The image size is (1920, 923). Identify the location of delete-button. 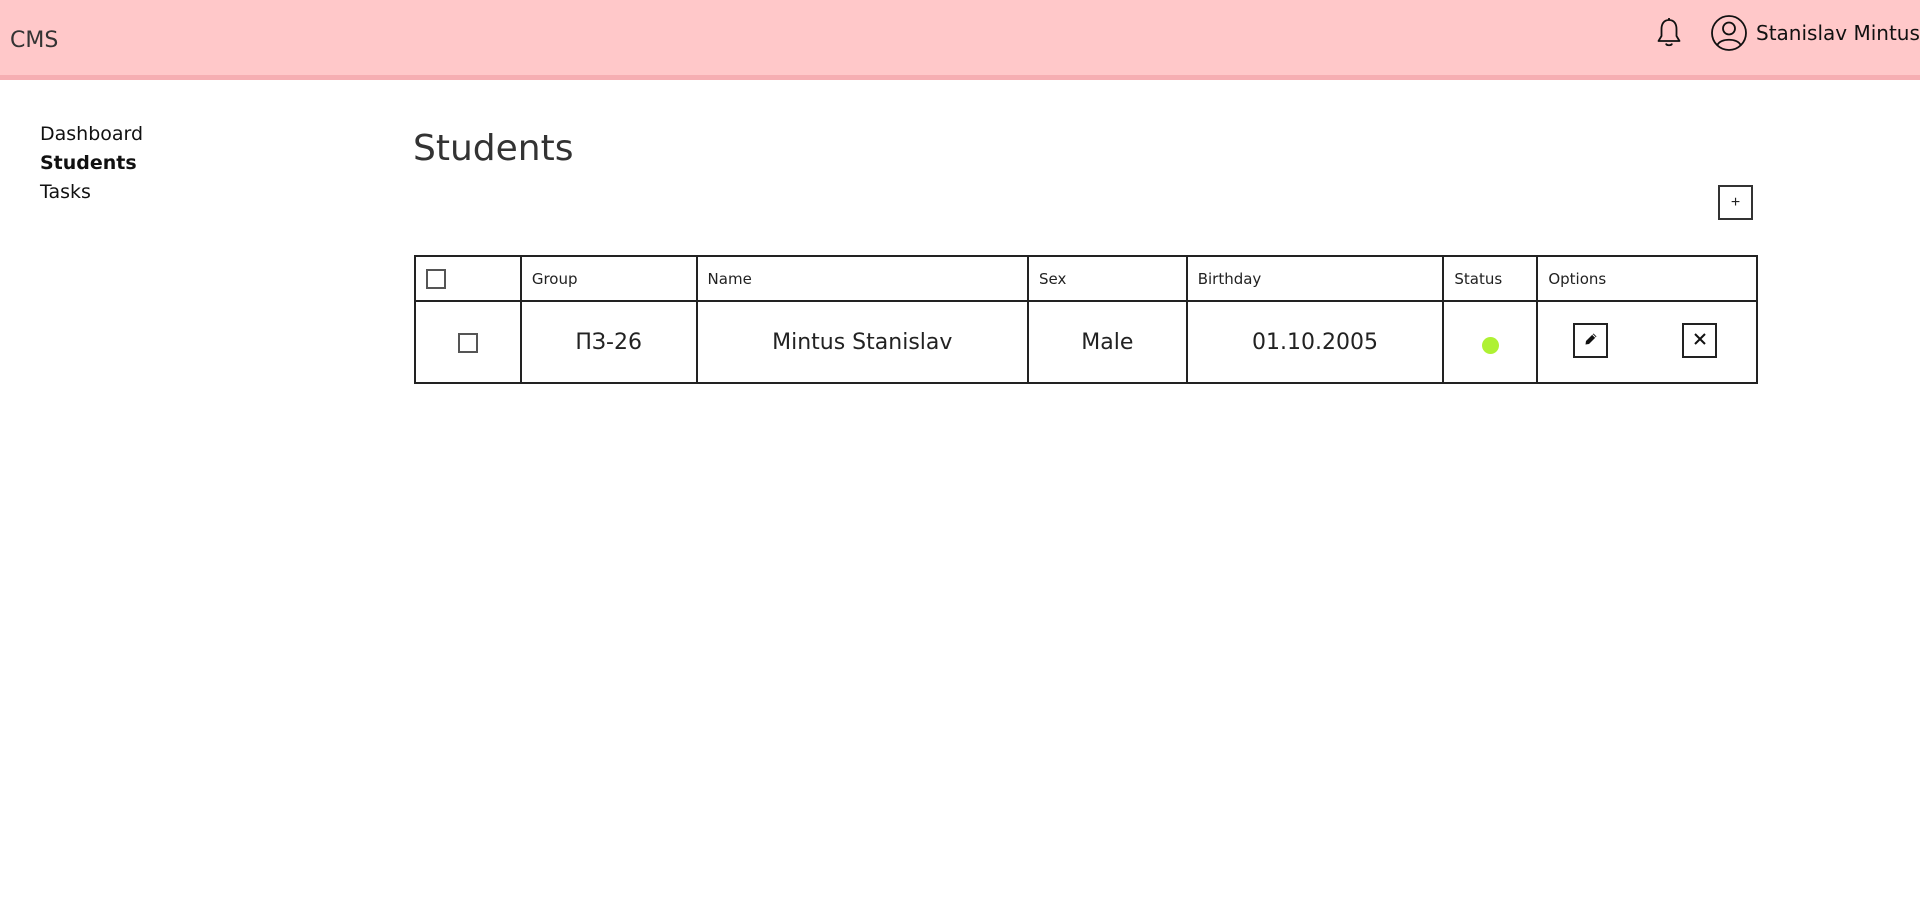
(1700, 340).